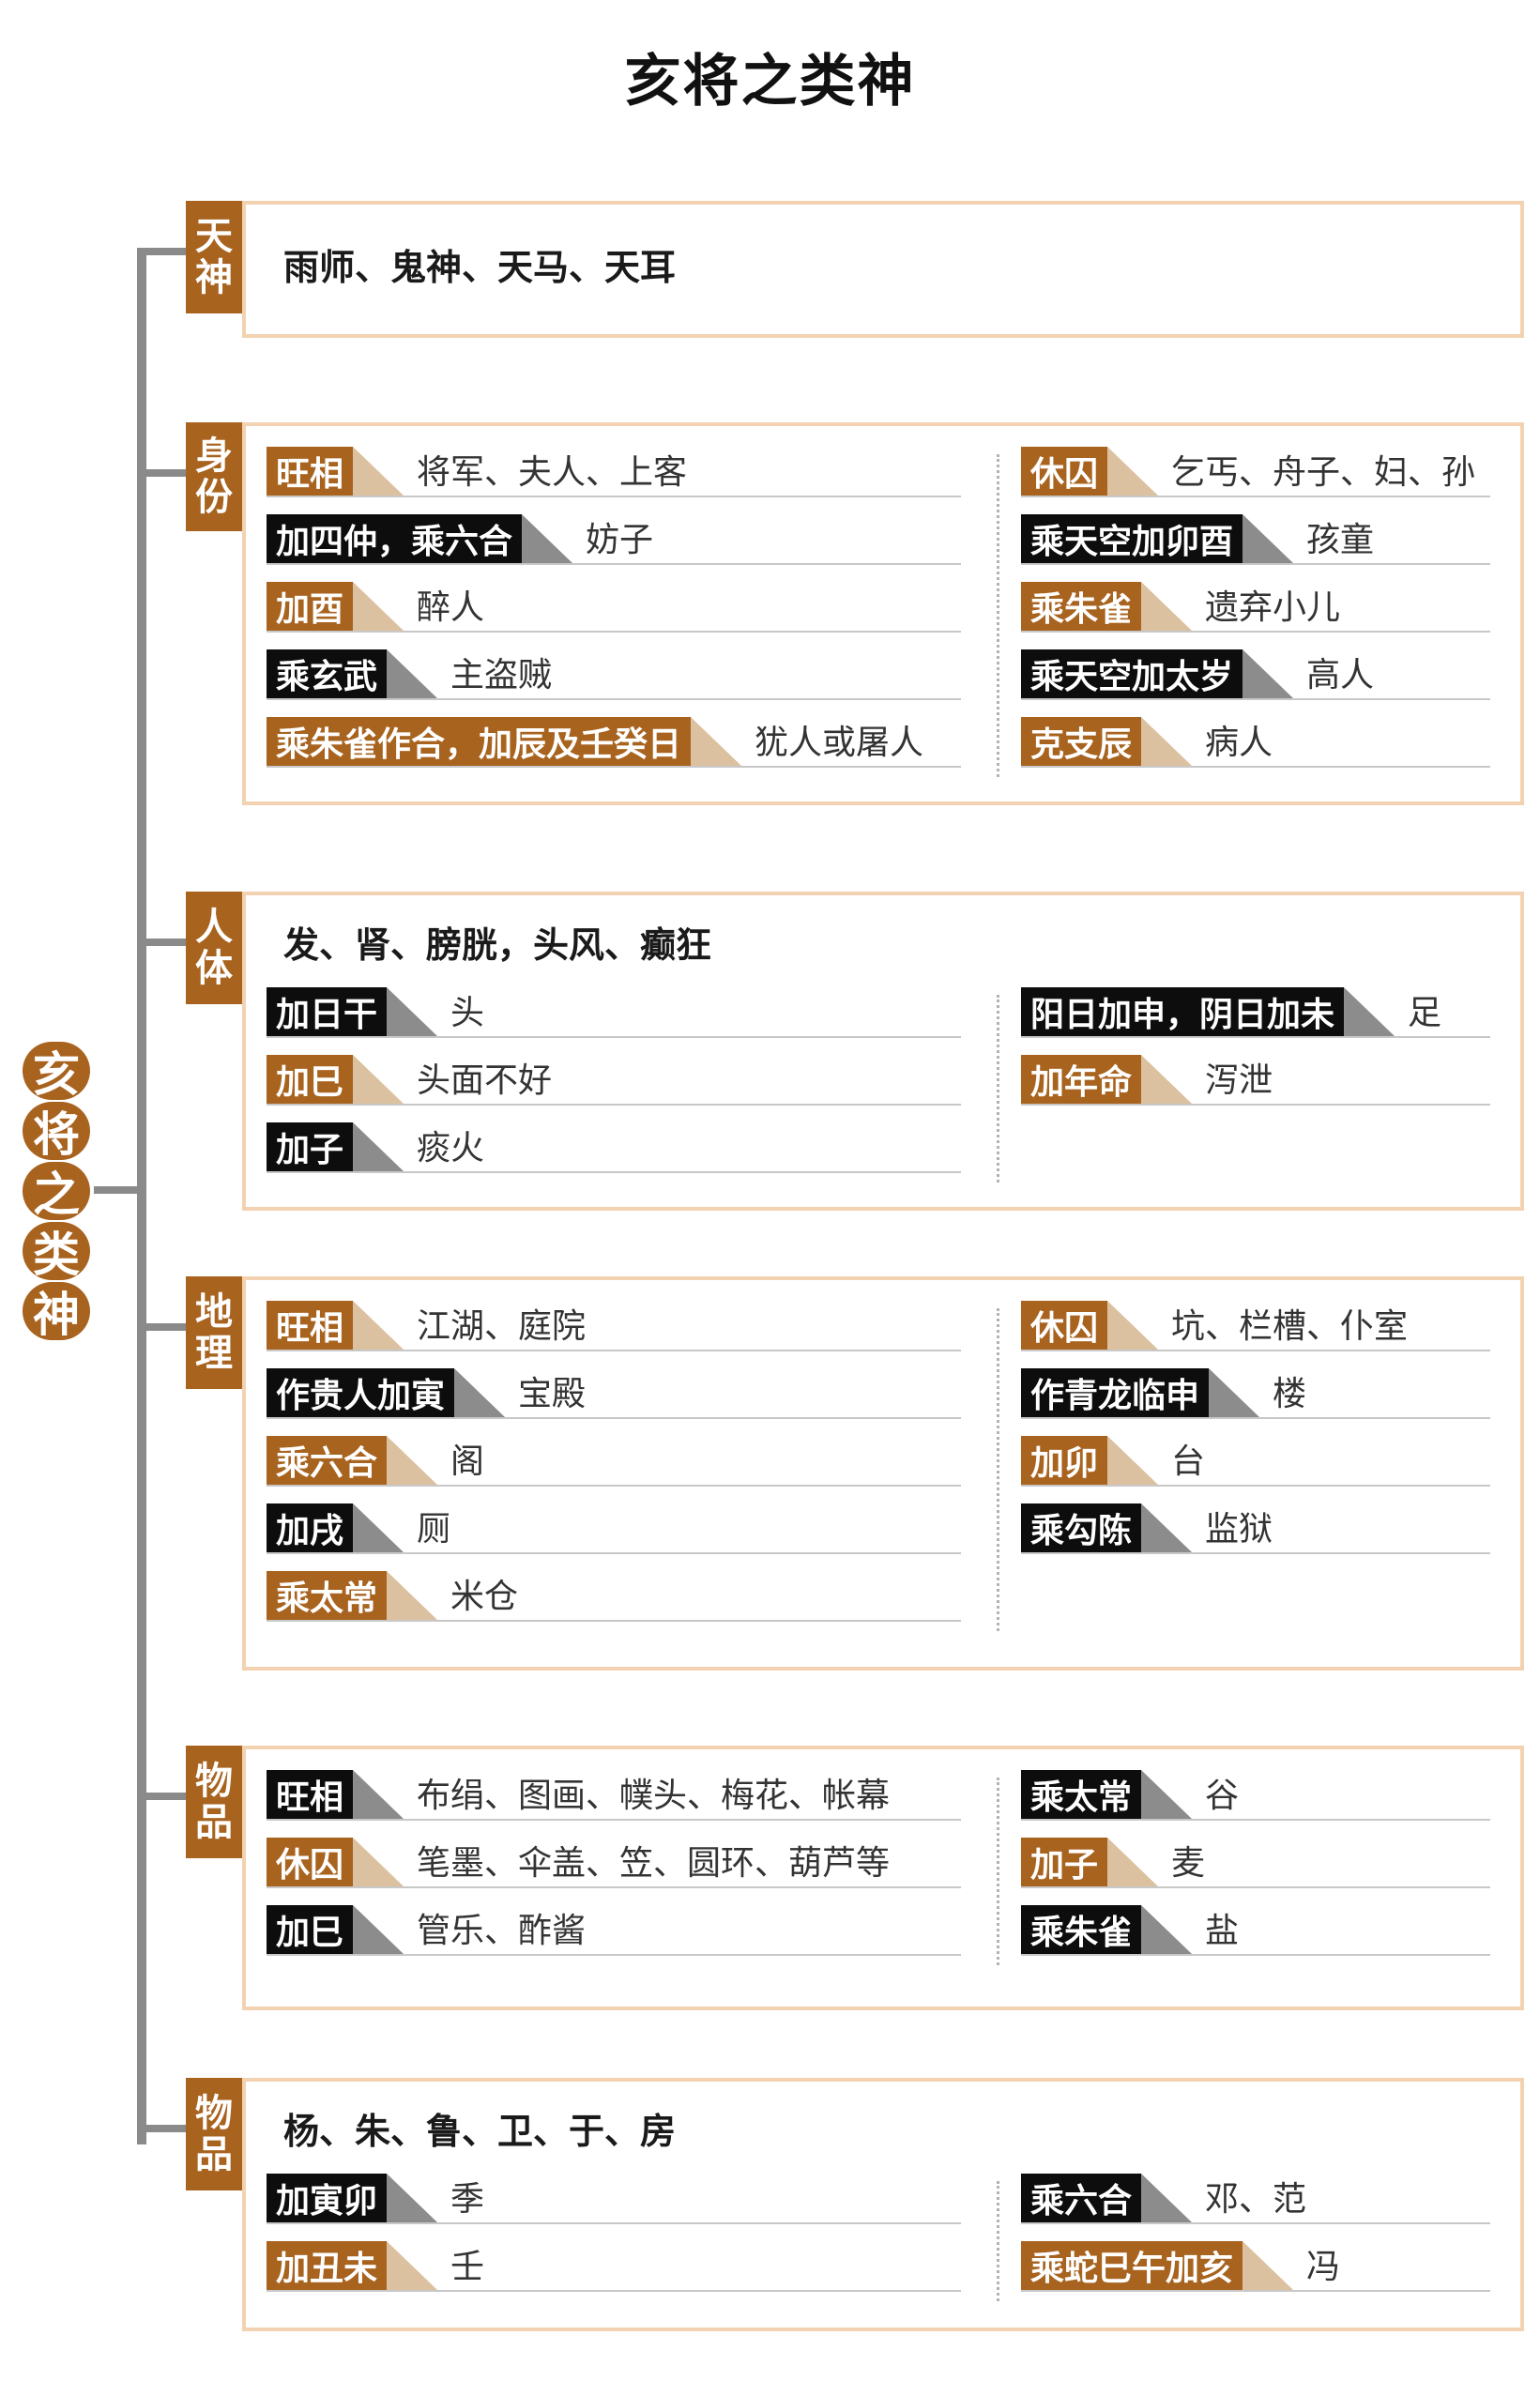  Describe the element at coordinates (480, 267) in the screenshot. I see `section-intro: 雨师、鬼神、天马、天耳` at that location.